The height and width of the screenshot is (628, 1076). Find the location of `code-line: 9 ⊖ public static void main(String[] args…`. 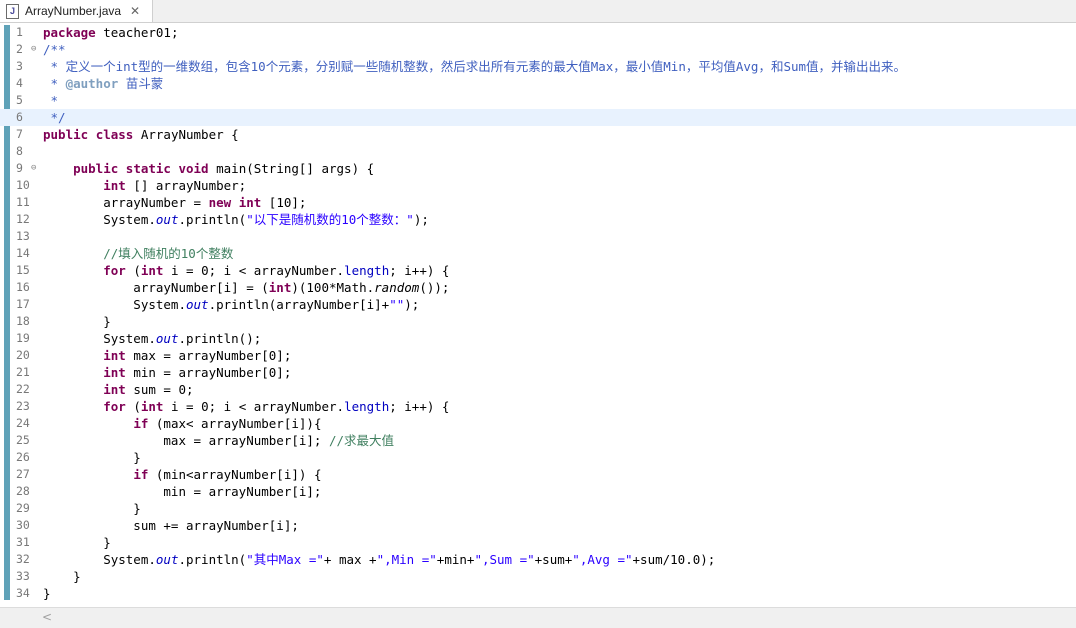

code-line: 9 ⊖ public static void main(String[] args… is located at coordinates (538, 168).